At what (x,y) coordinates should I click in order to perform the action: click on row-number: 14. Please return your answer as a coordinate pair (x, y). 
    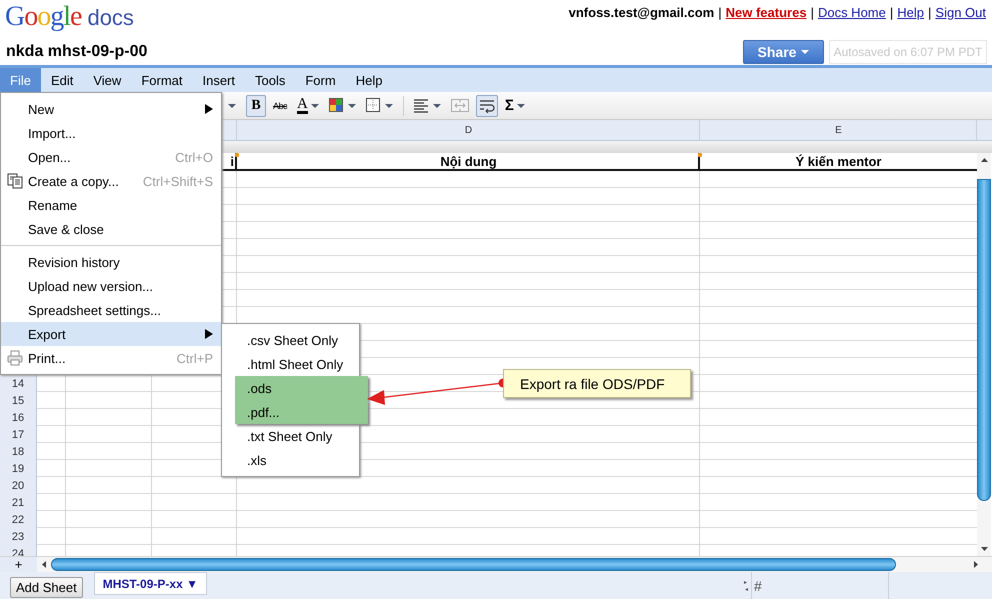
    Looking at the image, I should click on (18, 384).